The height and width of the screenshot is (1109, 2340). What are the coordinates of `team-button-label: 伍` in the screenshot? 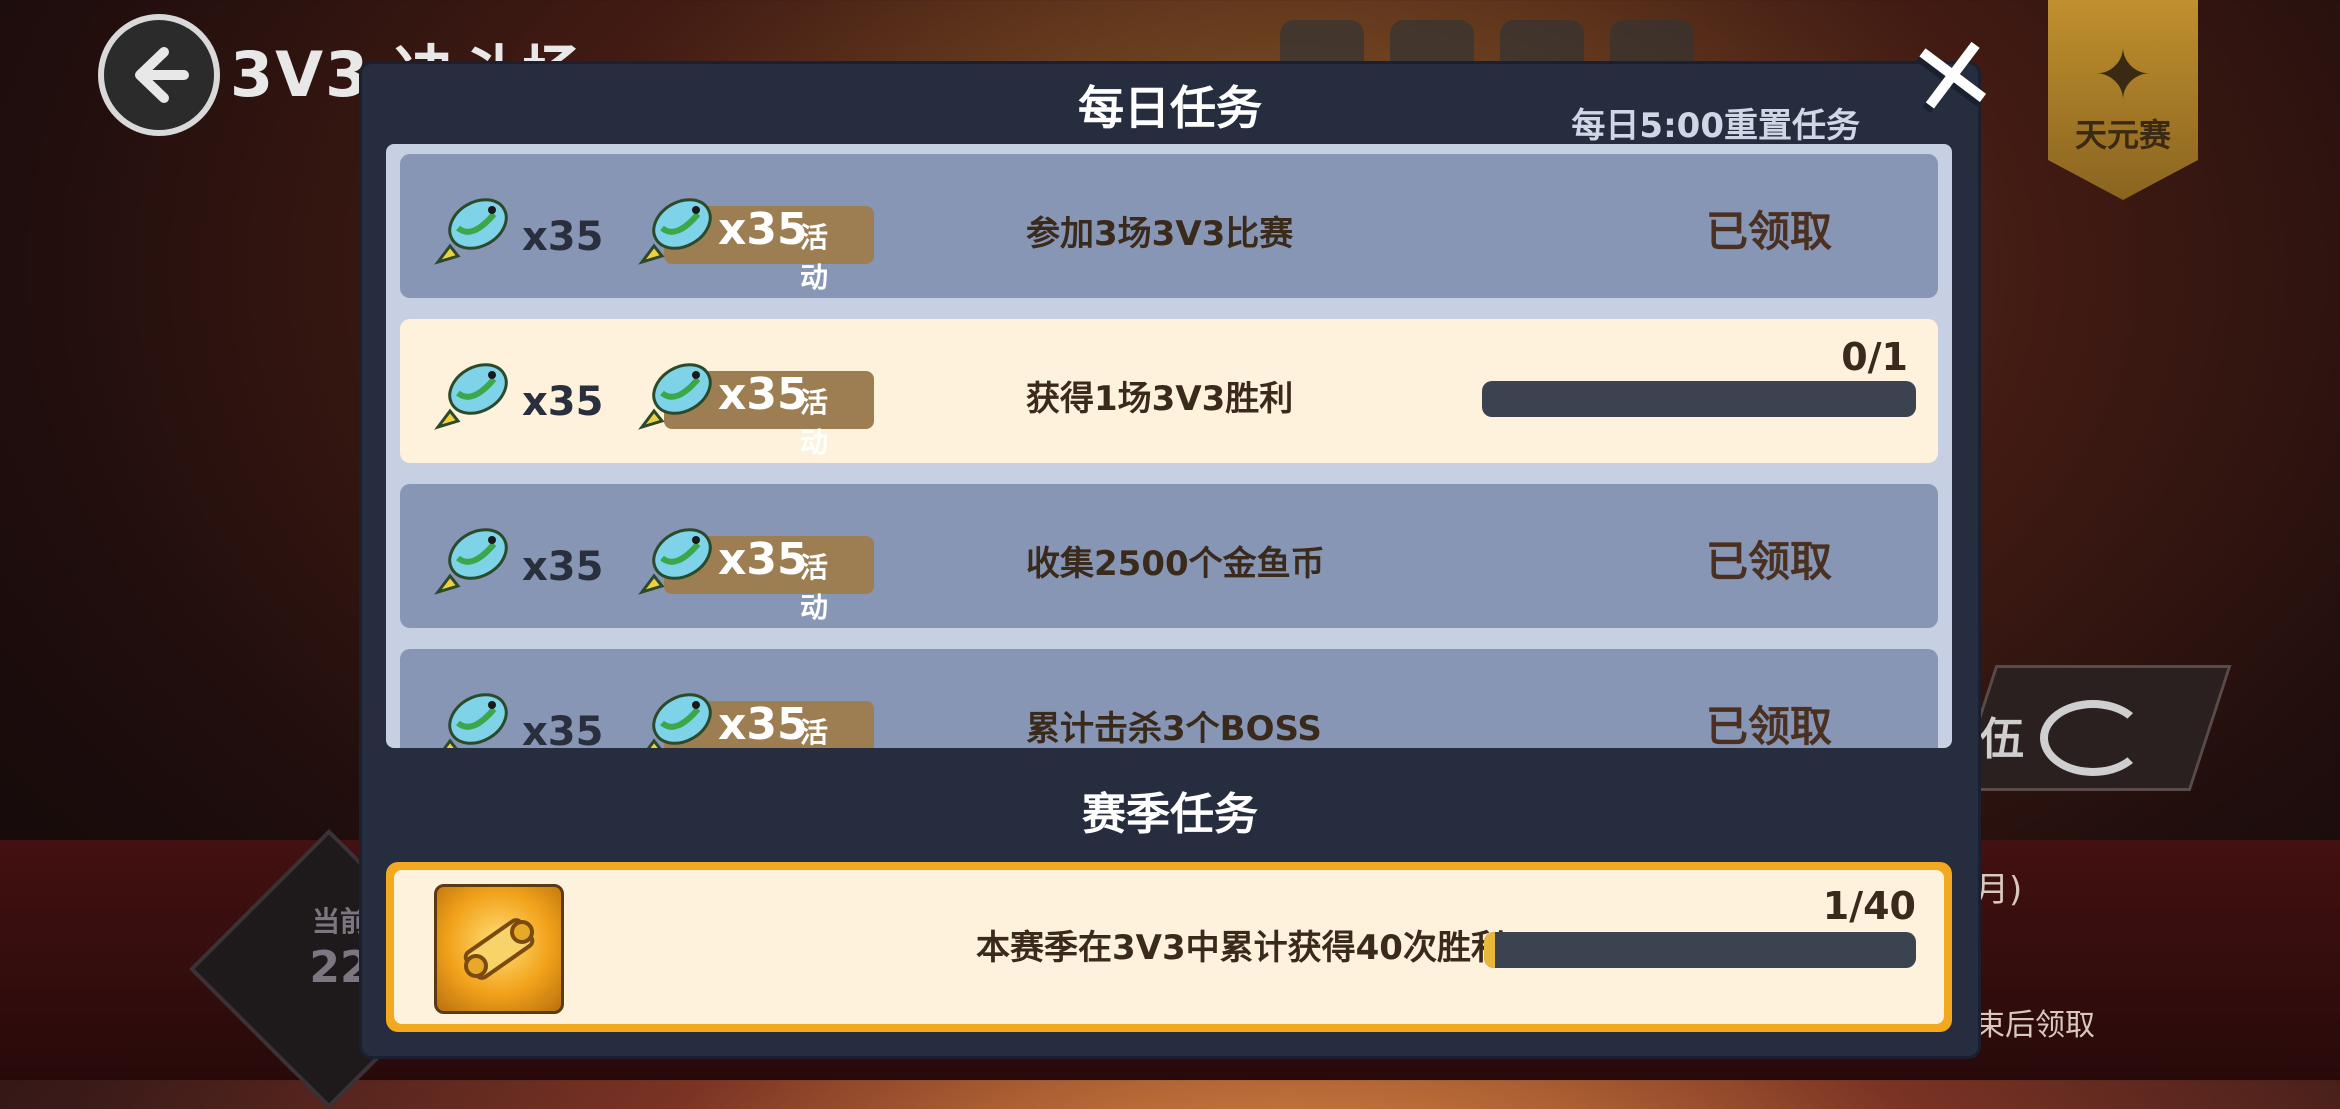 It's located at (2002, 739).